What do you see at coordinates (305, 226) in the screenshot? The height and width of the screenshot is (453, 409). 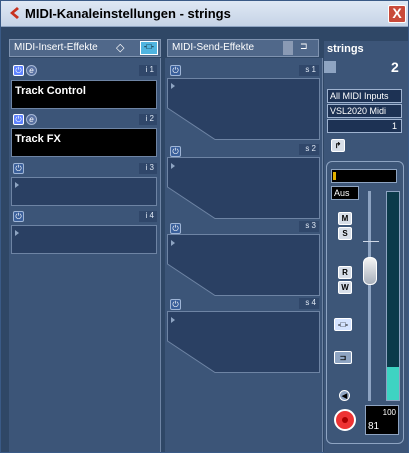 I see `send-slot-number: s 3` at bounding box center [305, 226].